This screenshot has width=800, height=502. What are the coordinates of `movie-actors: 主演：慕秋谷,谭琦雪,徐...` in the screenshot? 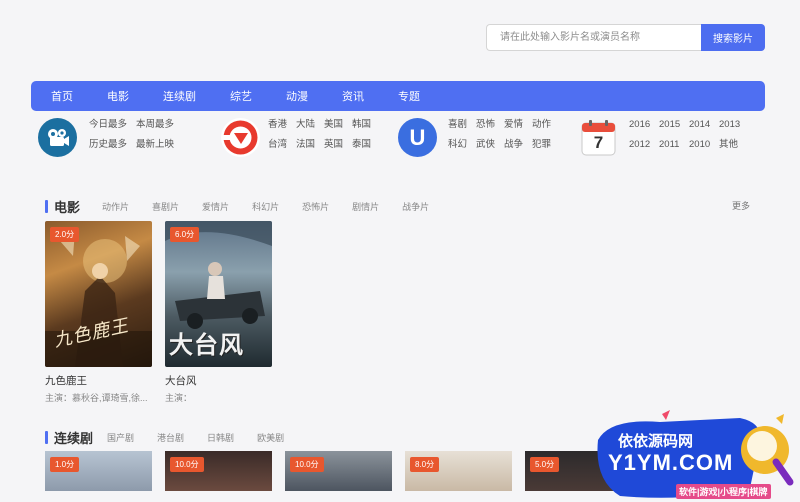 It's located at (96, 398).